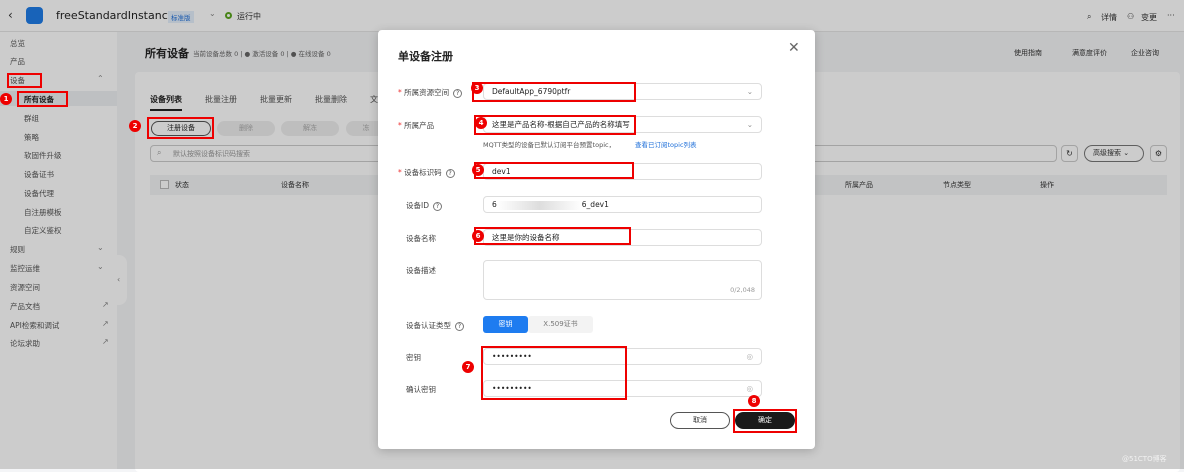 The image size is (1184, 472). Describe the element at coordinates (425, 56) in the screenshot. I see `dialog-title: 单设备注册` at that location.